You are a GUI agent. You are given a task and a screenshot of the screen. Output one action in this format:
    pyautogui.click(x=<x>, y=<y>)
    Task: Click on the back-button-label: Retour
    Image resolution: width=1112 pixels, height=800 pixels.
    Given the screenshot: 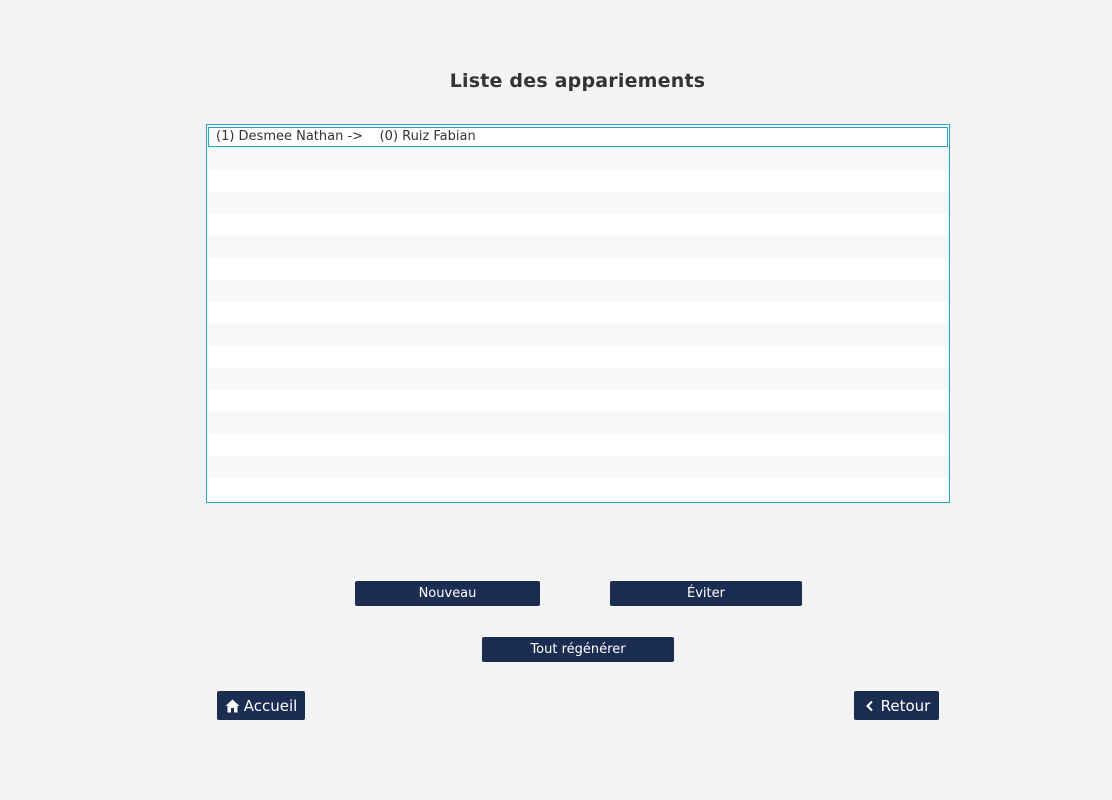 What is the action you would take?
    pyautogui.click(x=905, y=705)
    